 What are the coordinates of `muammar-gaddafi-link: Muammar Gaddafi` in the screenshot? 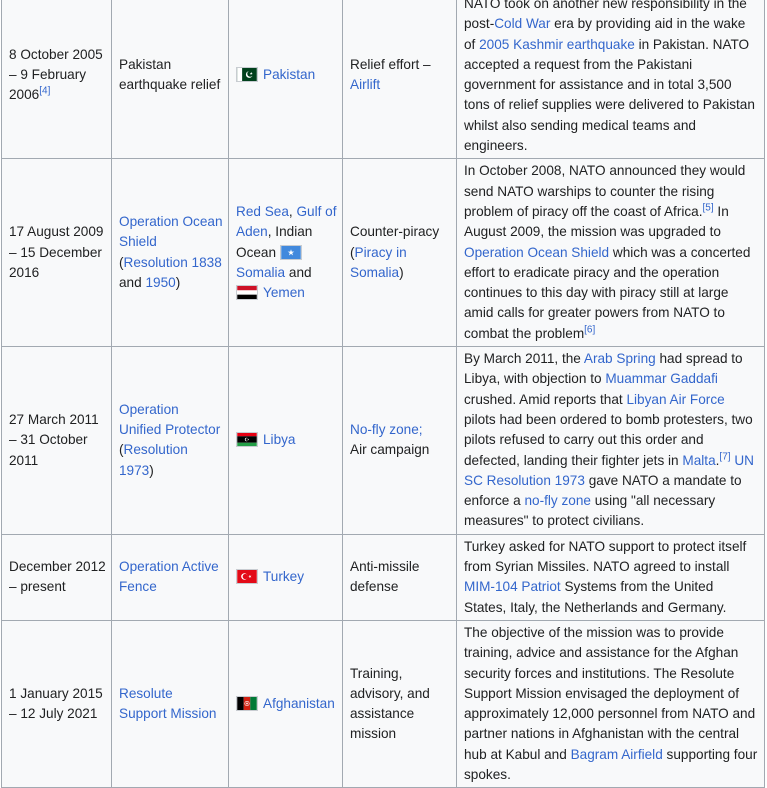 It's located at (661, 378).